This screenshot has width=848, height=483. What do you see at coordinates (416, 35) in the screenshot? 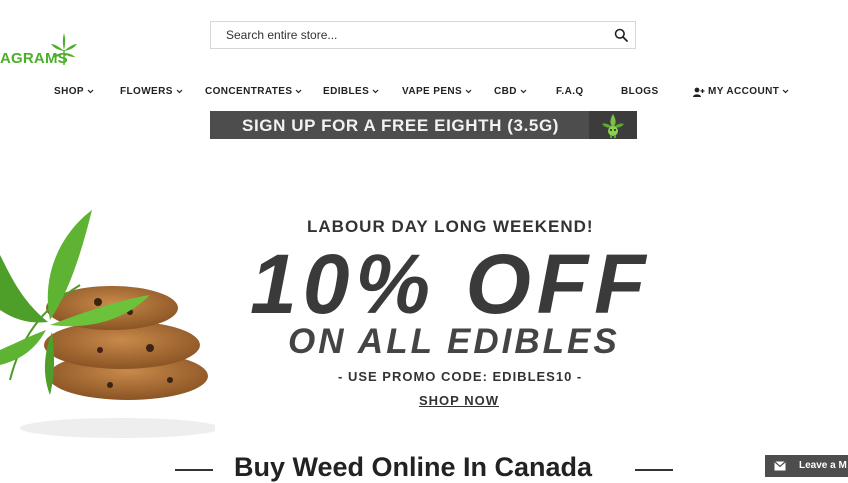
I see `search-input` at bounding box center [416, 35].